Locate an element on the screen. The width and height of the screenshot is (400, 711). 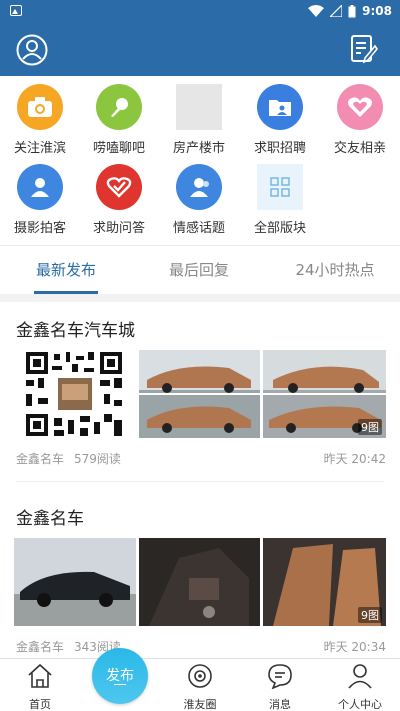
edit-note-icon is located at coordinates (364, 49).